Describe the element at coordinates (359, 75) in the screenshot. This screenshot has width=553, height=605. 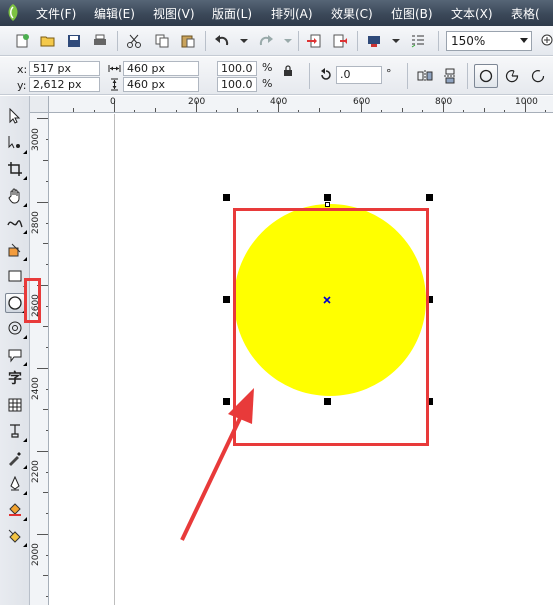
I see `rotation-angle-field: .0` at that location.